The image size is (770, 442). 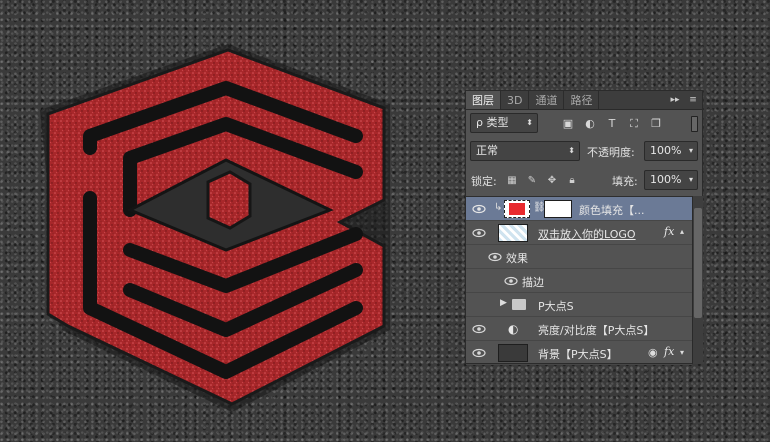 I want to click on layer-mask-thumbnail, so click(x=558, y=209).